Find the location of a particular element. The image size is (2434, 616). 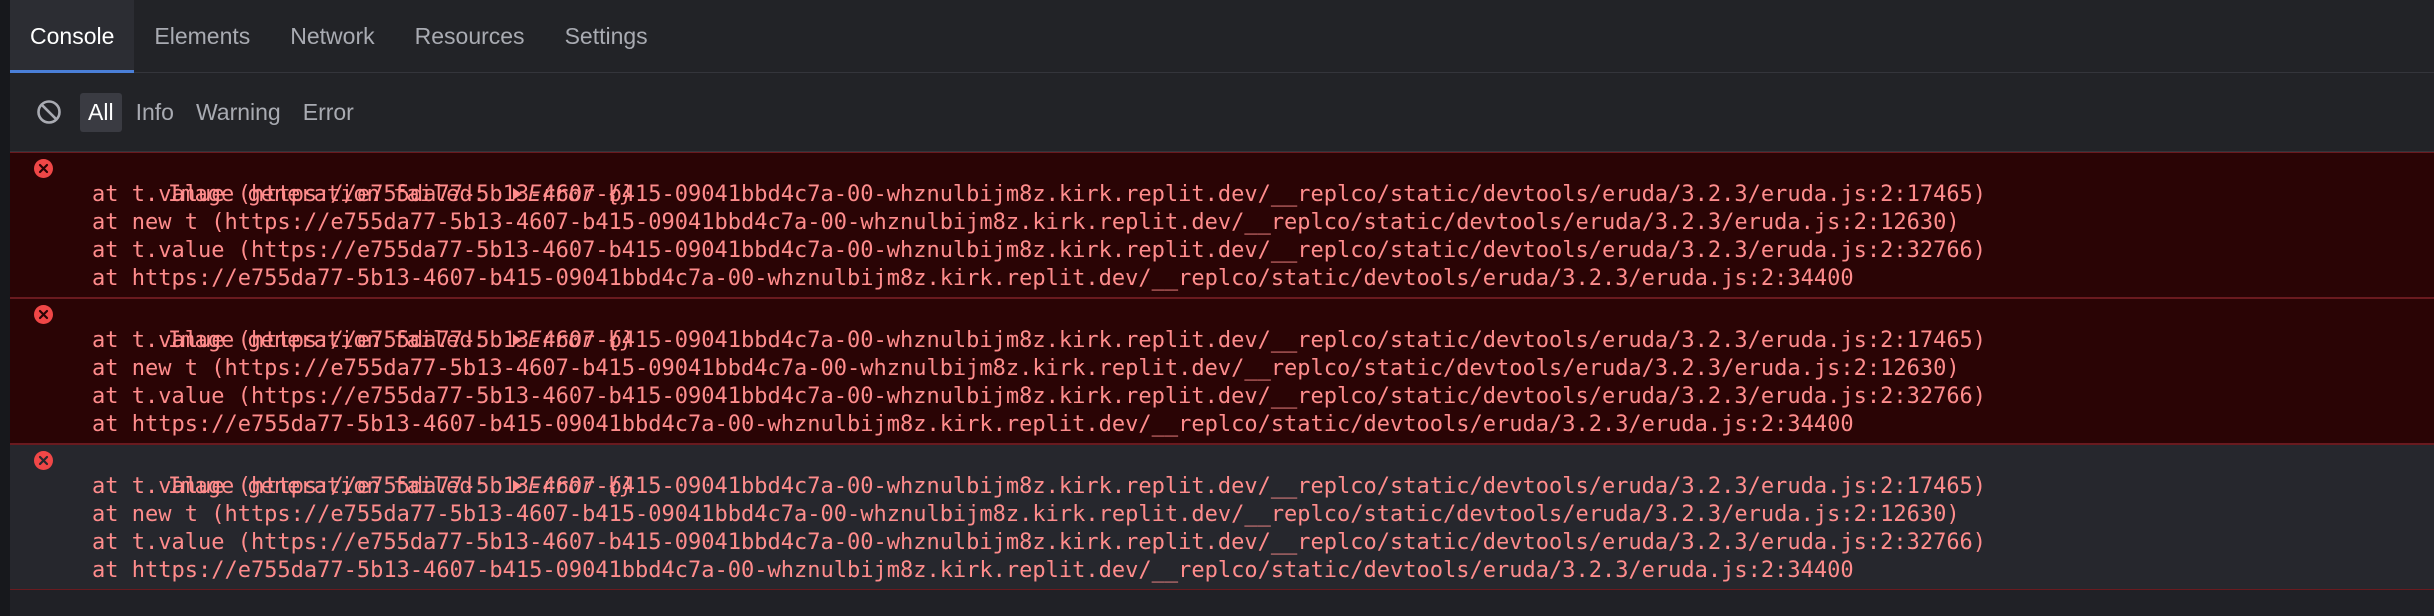

clear-console-button is located at coordinates (49, 112).